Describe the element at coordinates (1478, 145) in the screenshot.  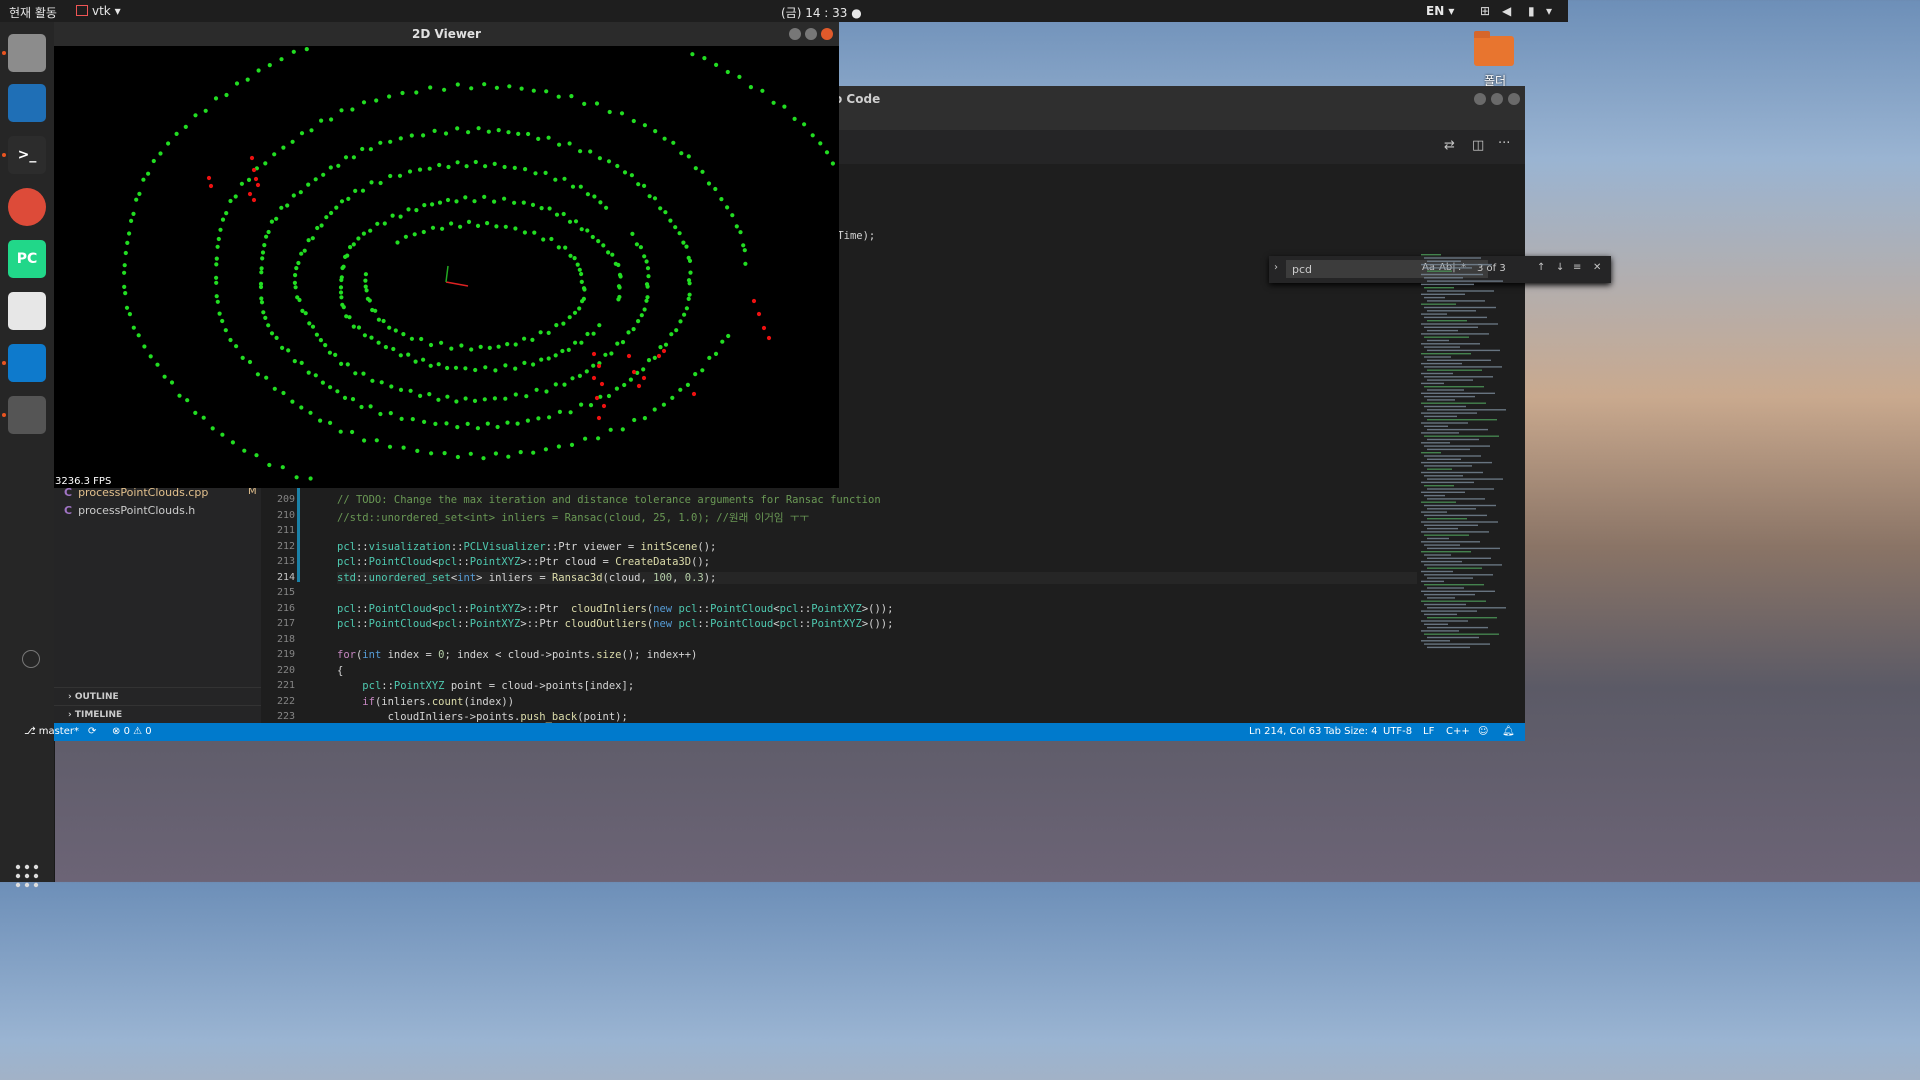
I see `split-editor-icon: ◫` at that location.